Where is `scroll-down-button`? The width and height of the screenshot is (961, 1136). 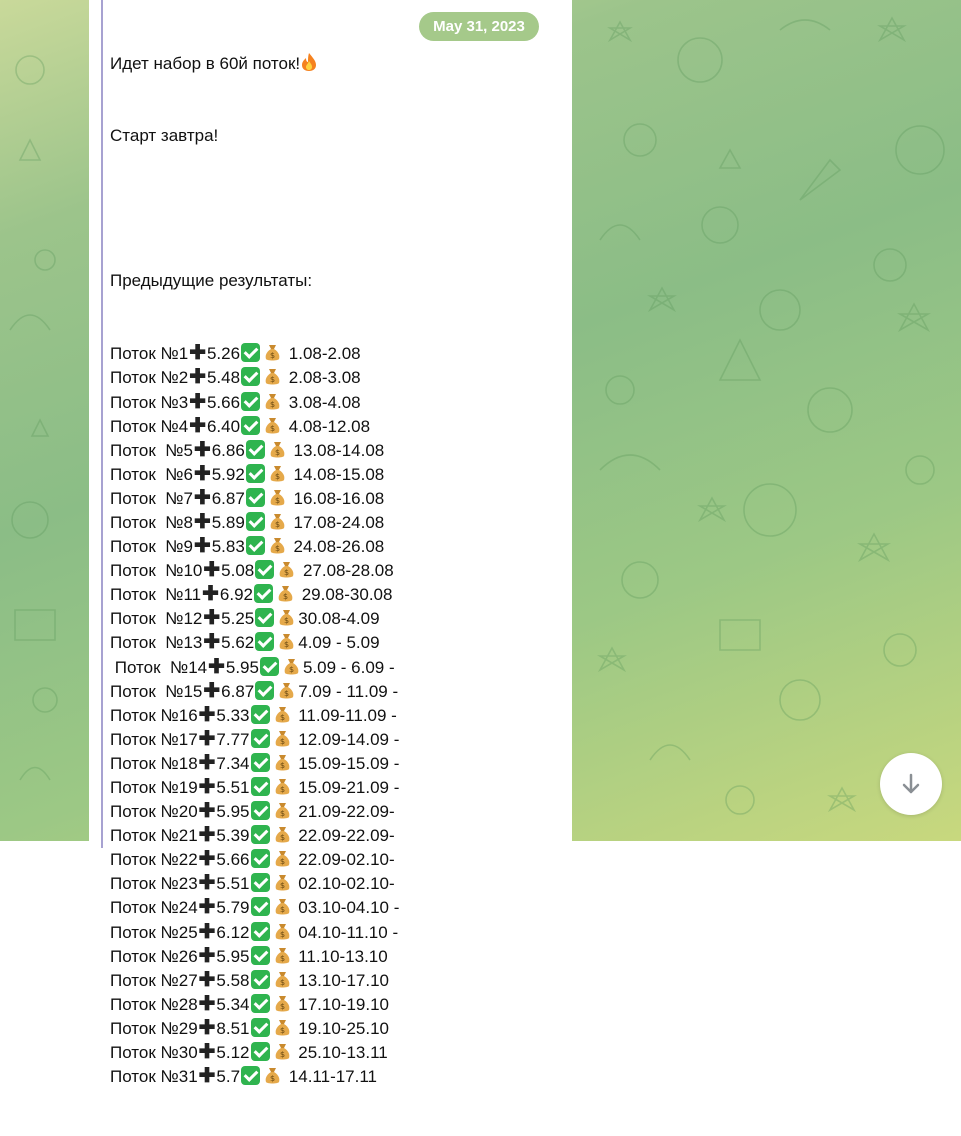
scroll-down-button is located at coordinates (911, 784).